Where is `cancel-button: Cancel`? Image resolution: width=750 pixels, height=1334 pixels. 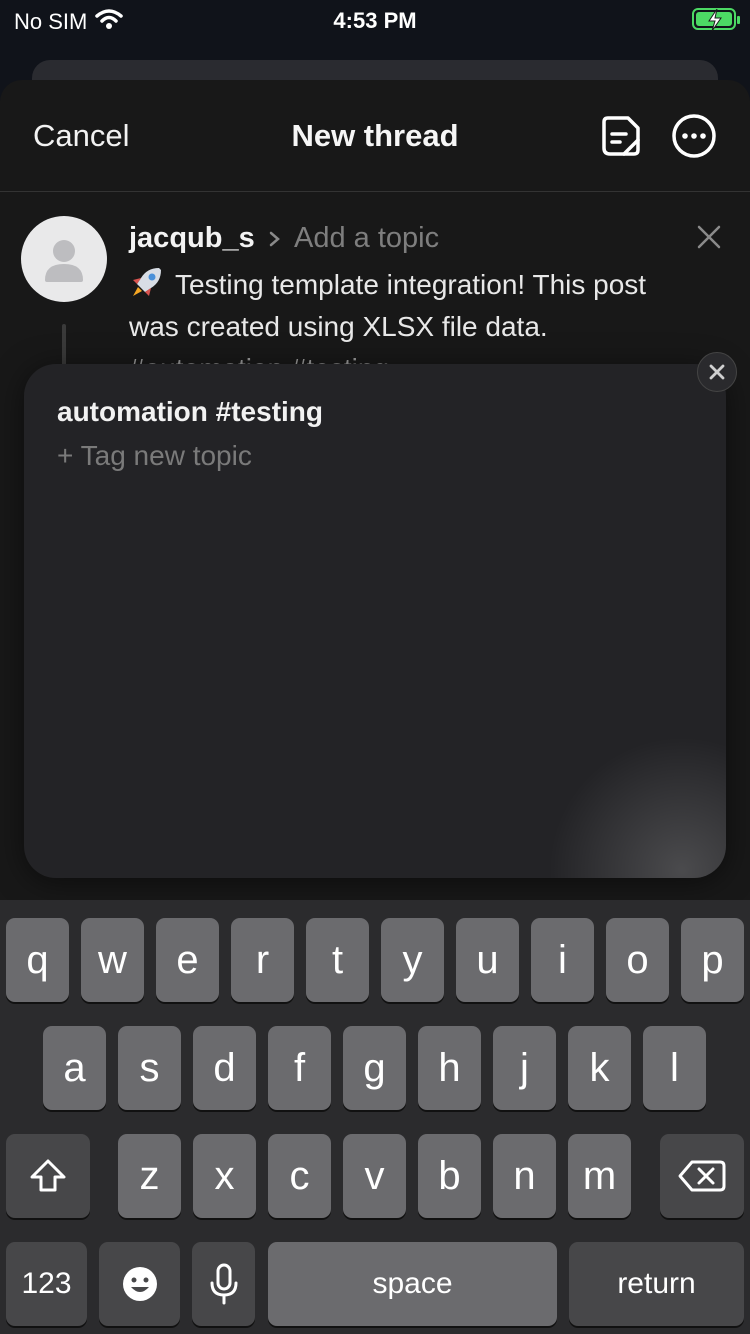 cancel-button: Cancel is located at coordinates (81, 136).